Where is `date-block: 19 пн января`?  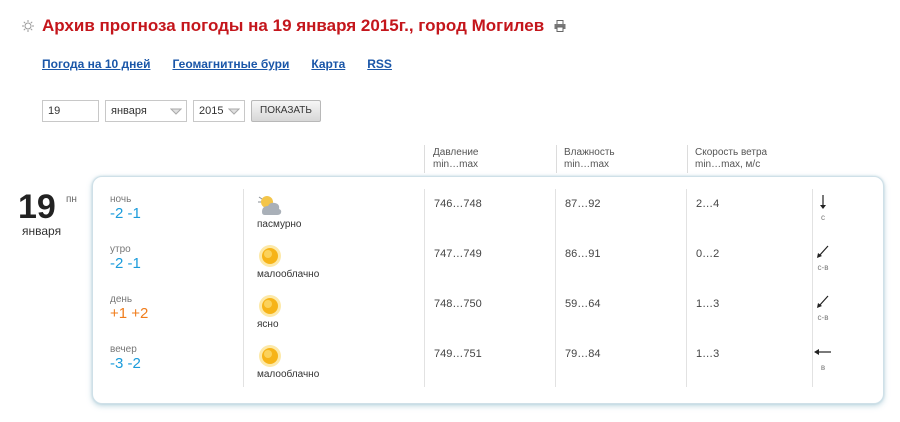
date-block: 19 пн января is located at coordinates (53, 213).